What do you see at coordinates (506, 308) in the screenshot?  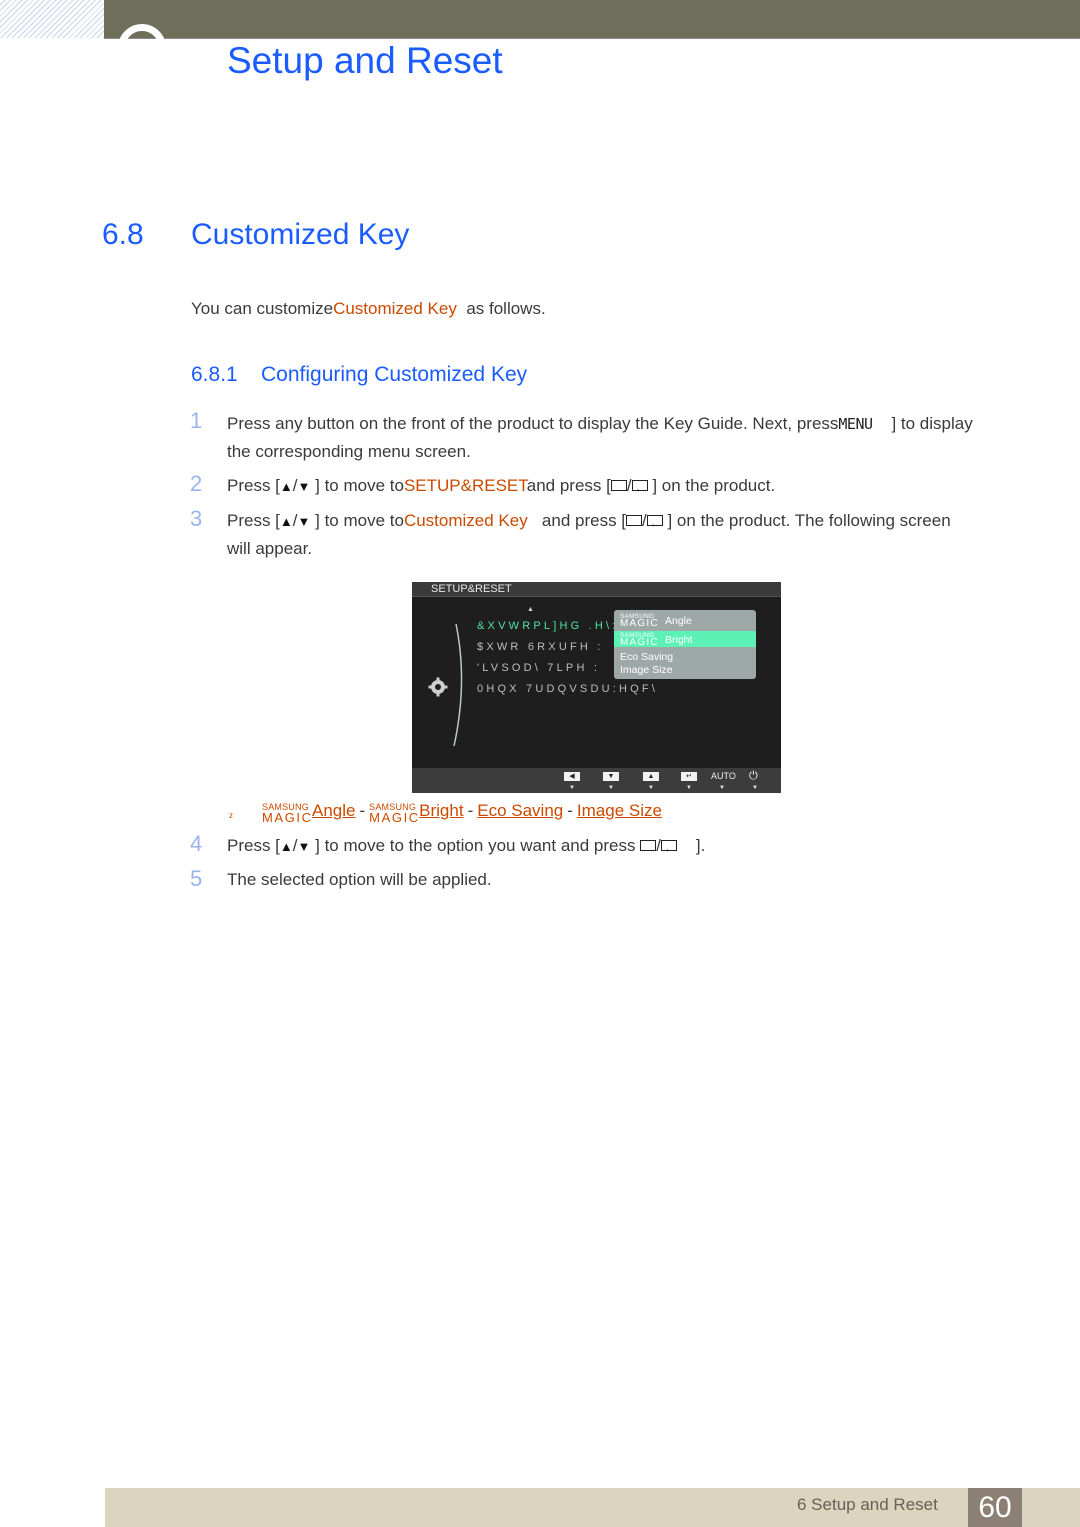 I see `intro-suffix: as follows.` at bounding box center [506, 308].